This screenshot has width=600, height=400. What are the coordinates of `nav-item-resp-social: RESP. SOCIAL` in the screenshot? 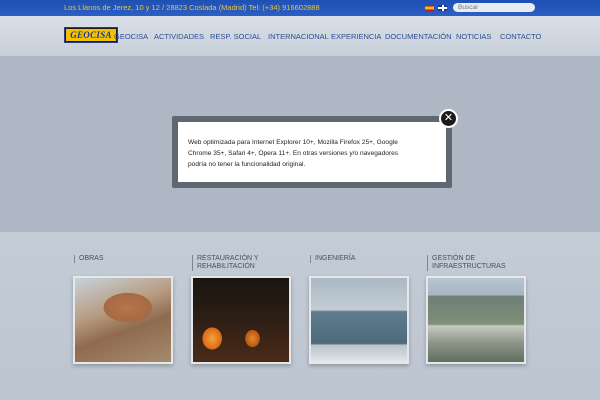 It's located at (235, 36).